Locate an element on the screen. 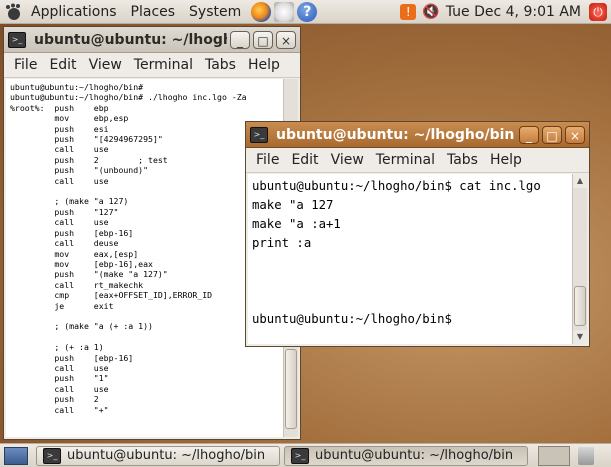 This screenshot has height=467, width=611. show-desktop-icon is located at coordinates (16, 455).